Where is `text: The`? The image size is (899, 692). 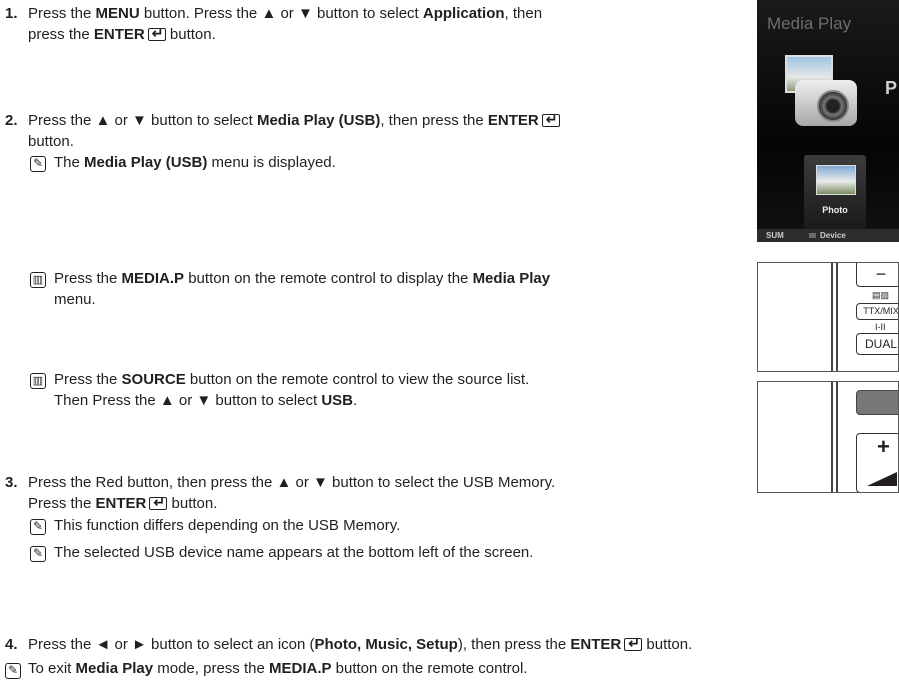 text: The is located at coordinates (69, 162).